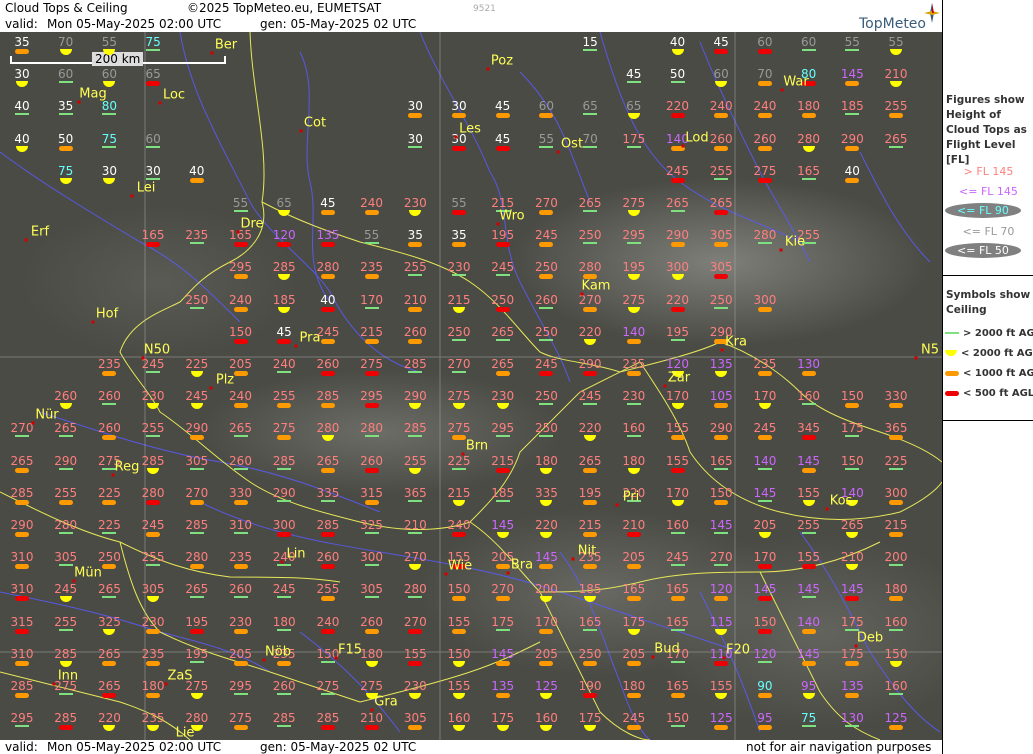  What do you see at coordinates (677, 686) in the screenshot?
I see `flight-level-value: 165` at bounding box center [677, 686].